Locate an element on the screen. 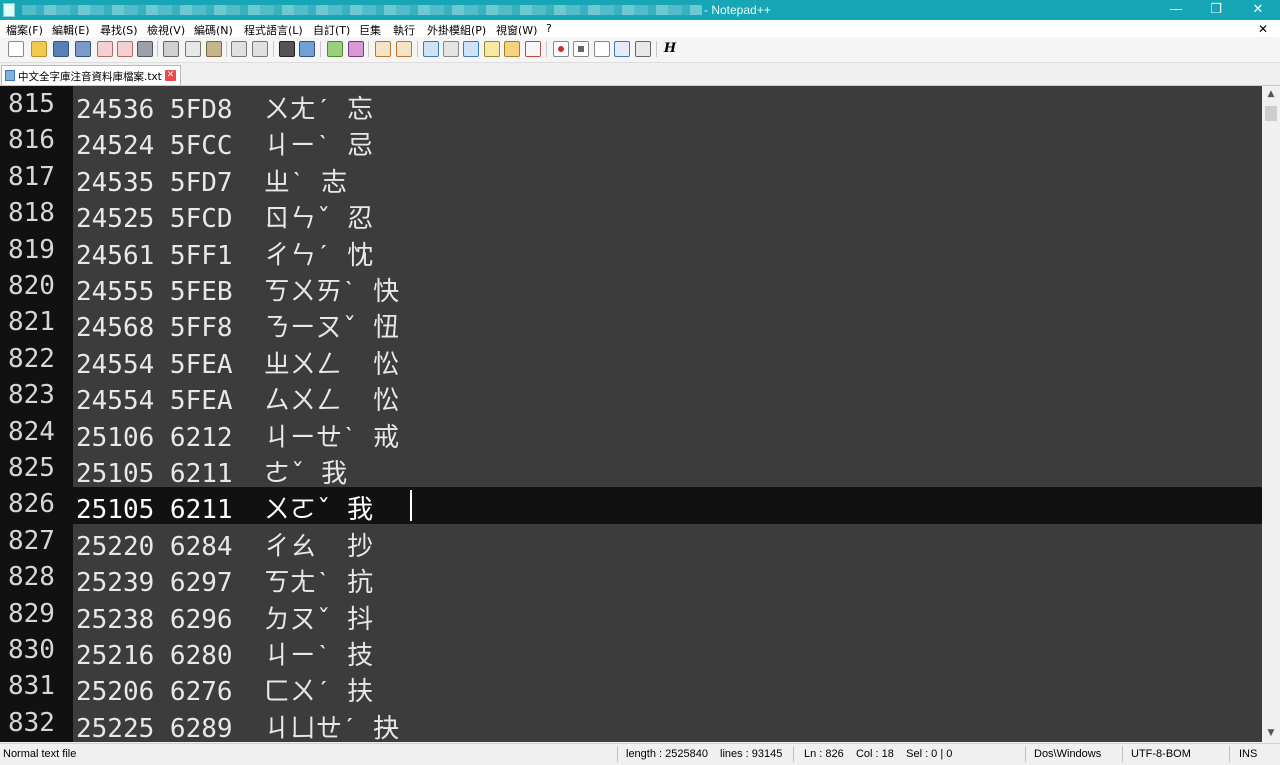 The width and height of the screenshot is (1280, 765). run-macro-multiple-icon is located at coordinates (622, 49).